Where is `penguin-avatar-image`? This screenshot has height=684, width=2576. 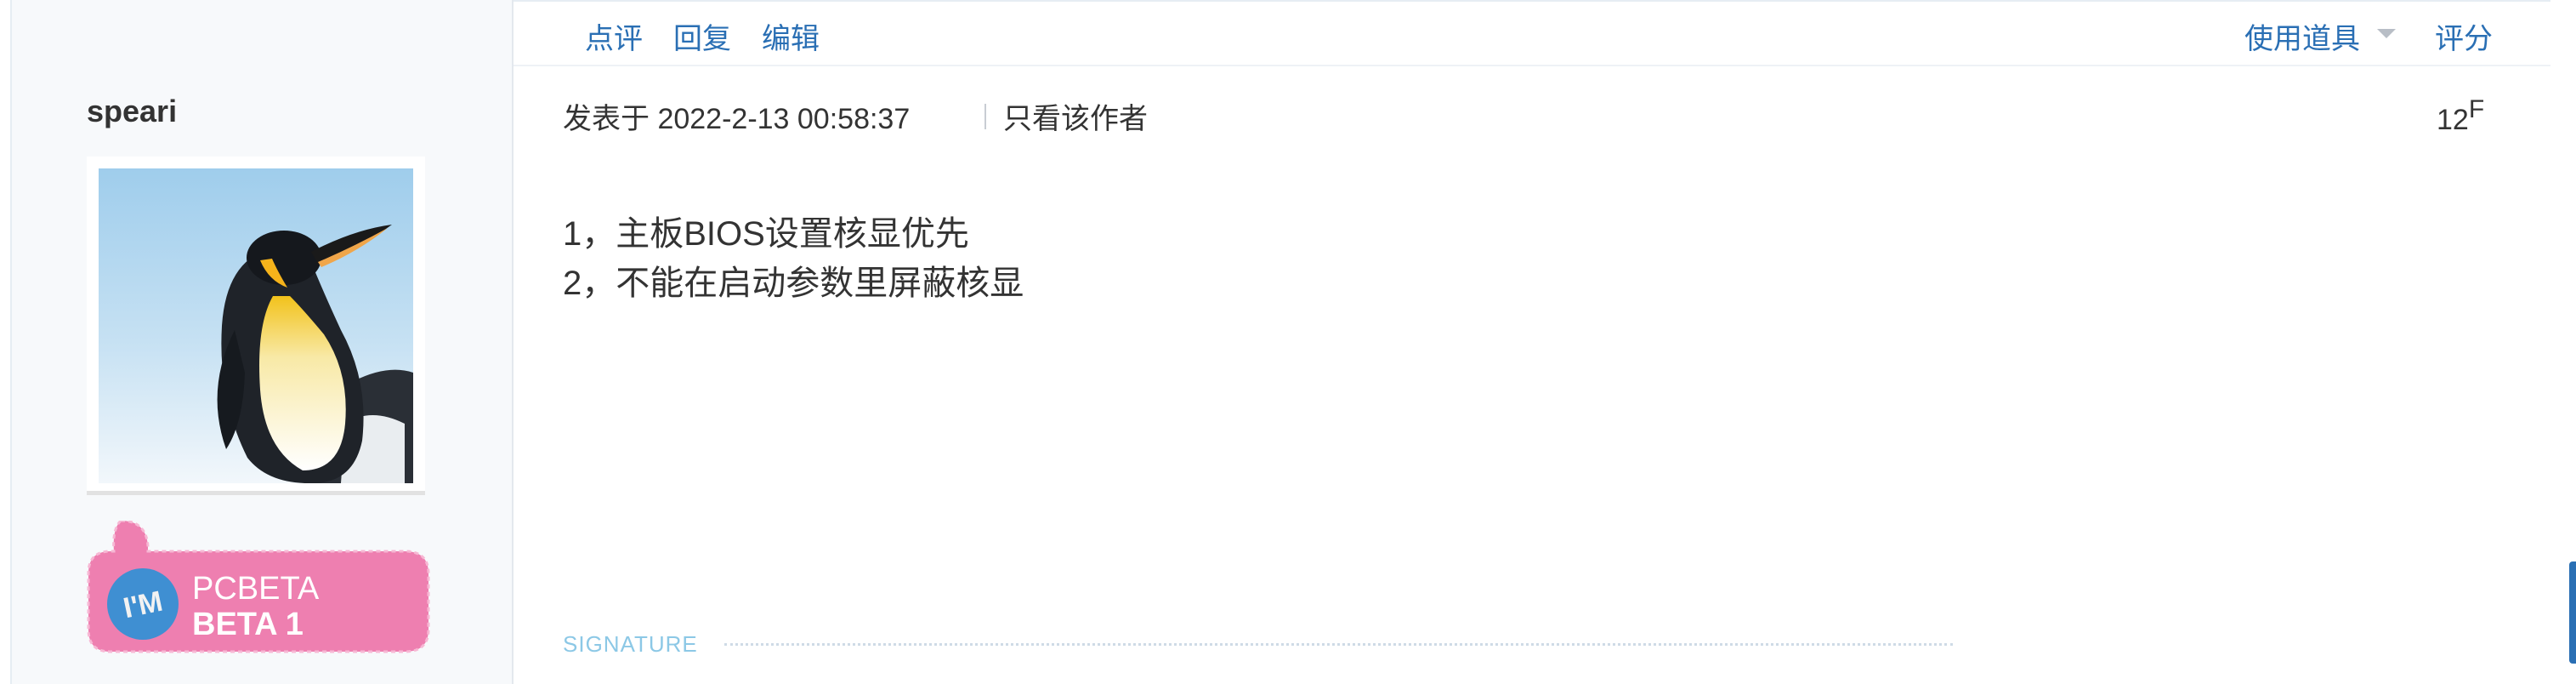
penguin-avatar-image is located at coordinates (256, 326).